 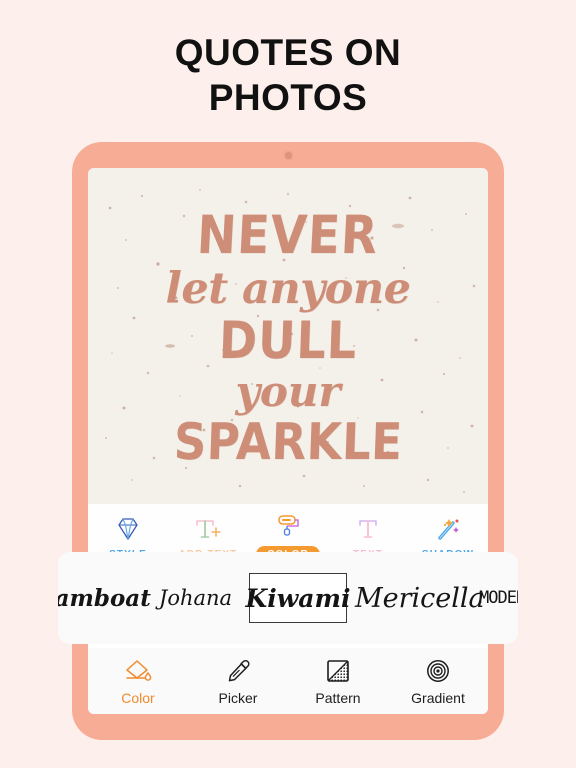 I want to click on gradient-circles-icon, so click(x=438, y=671).